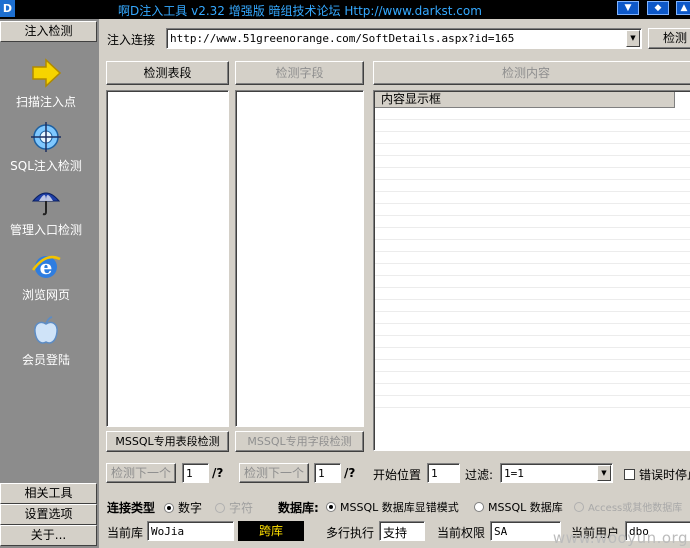 Image resolution: width=690 pixels, height=548 pixels. I want to click on radio-numeric-indicator, so click(169, 508).